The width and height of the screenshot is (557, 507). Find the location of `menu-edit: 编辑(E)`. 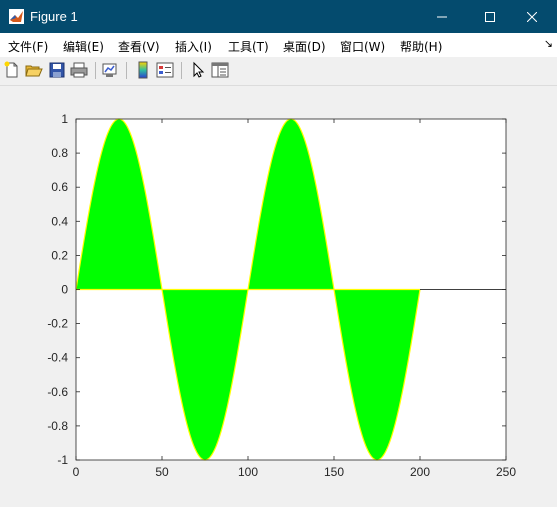

menu-edit: 编辑(E) is located at coordinates (83, 46).